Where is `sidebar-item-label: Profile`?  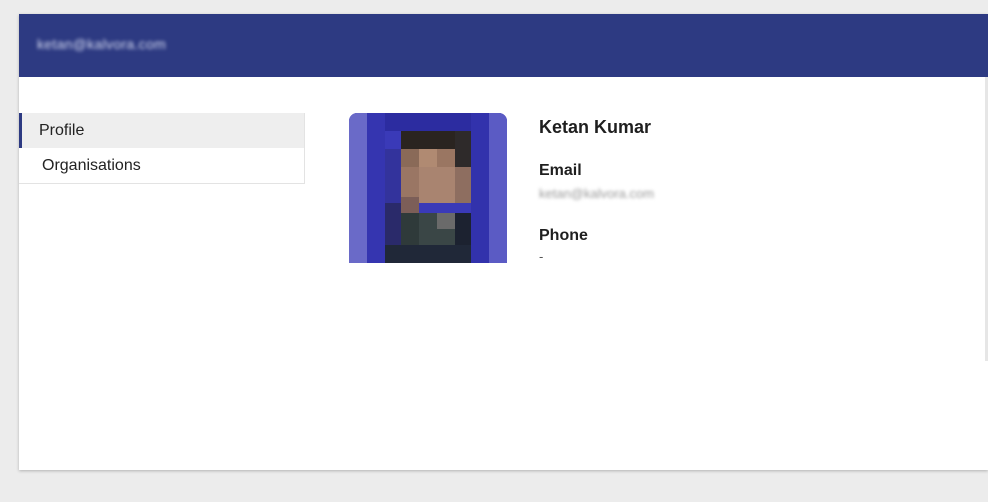
sidebar-item-label: Profile is located at coordinates (62, 130).